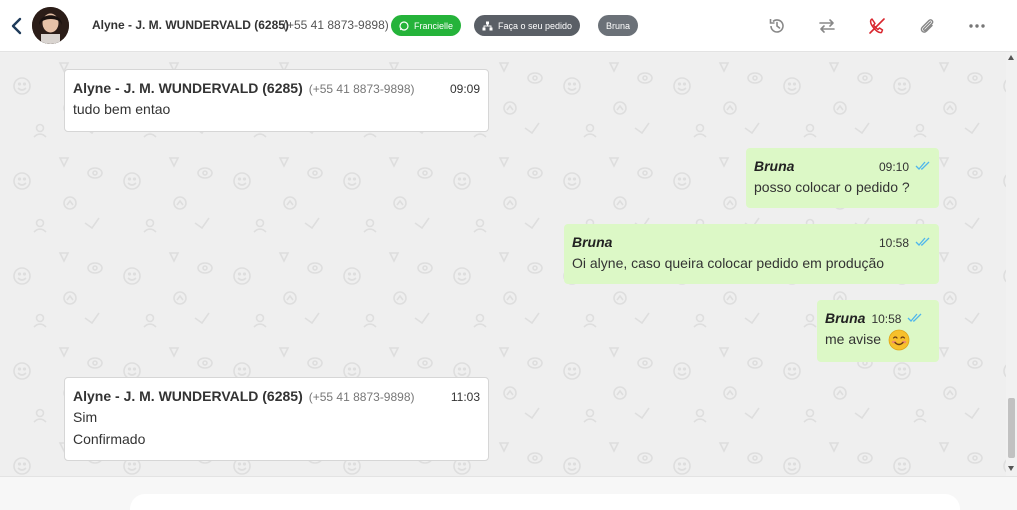  What do you see at coordinates (832, 187) in the screenshot?
I see `message-text: posso colocar o pedido ?` at bounding box center [832, 187].